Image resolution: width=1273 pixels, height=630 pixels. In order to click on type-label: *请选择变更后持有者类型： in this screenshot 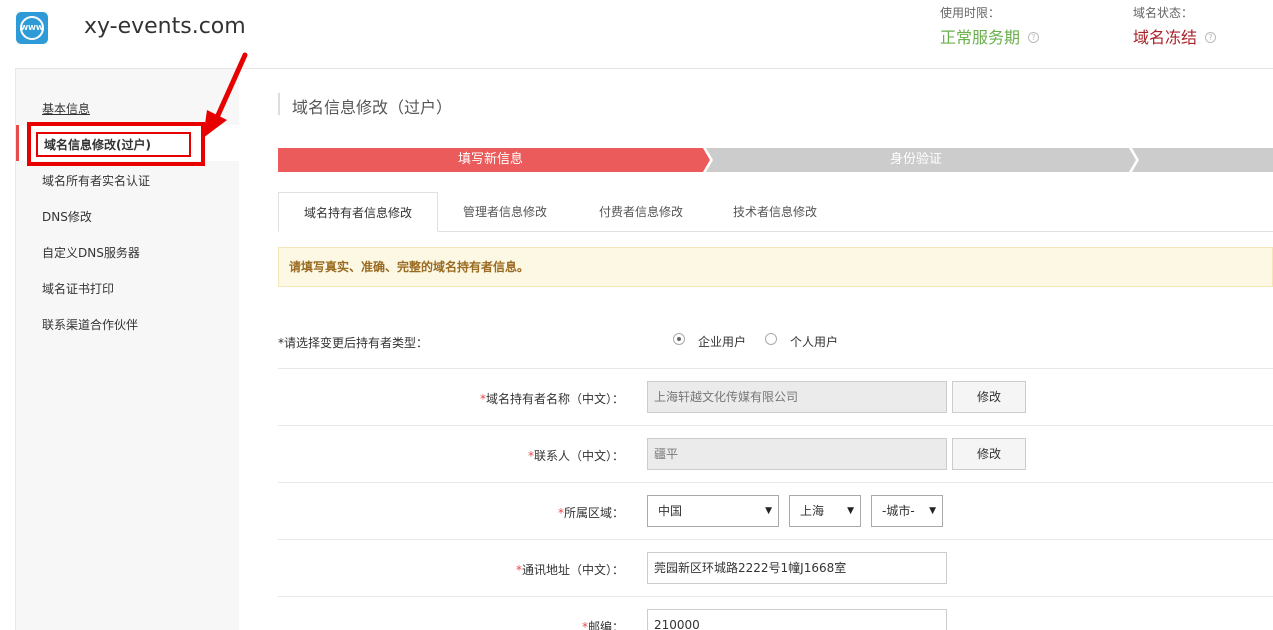, I will do `click(353, 343)`.